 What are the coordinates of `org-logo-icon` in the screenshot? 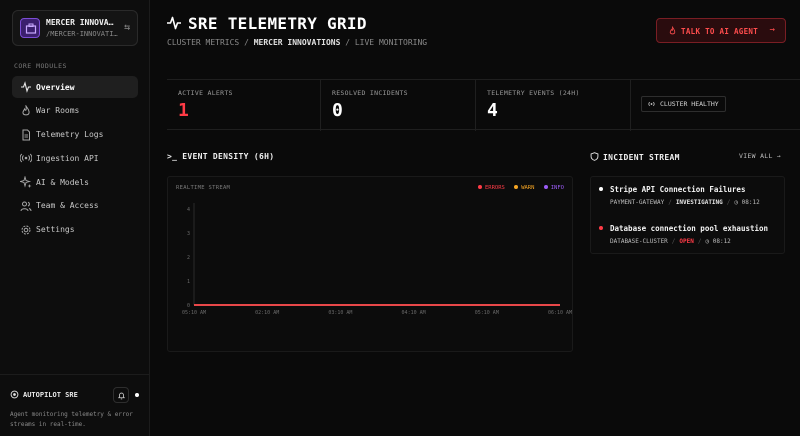 It's located at (30, 28).